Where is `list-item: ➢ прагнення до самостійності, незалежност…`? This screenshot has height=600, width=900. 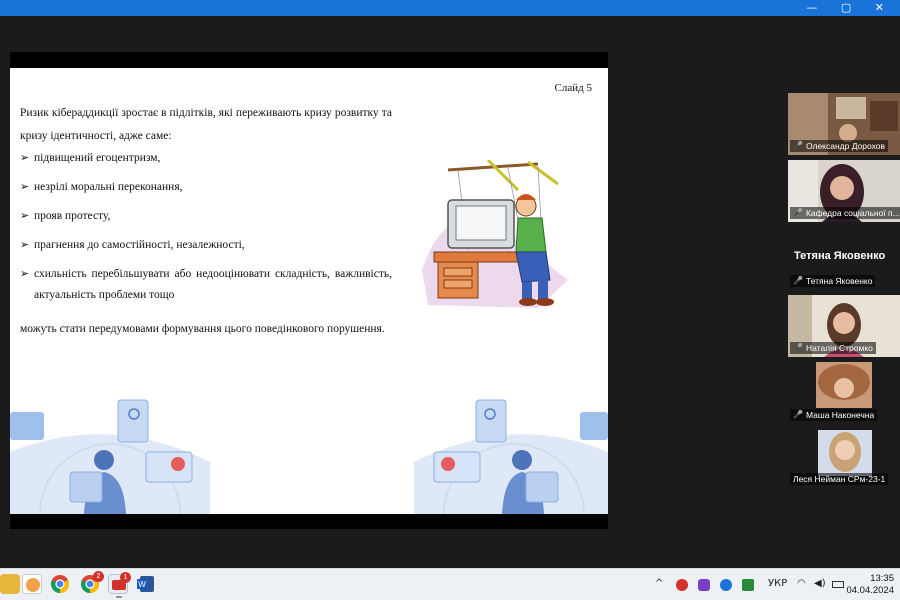 list-item: ➢ прагнення до самостійності, незалежност… is located at coordinates (206, 245).